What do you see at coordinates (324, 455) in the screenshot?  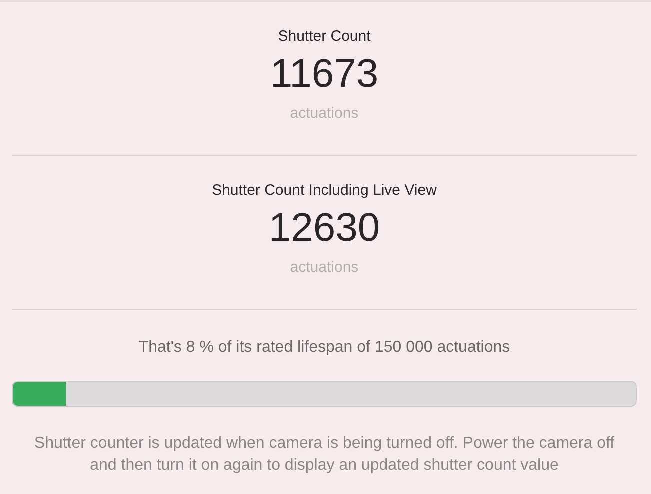 I see `info-text: Shutter counter is updated when camera is being turned off. Power the camera off and then turn it on again to display an updated shutter count value` at bounding box center [324, 455].